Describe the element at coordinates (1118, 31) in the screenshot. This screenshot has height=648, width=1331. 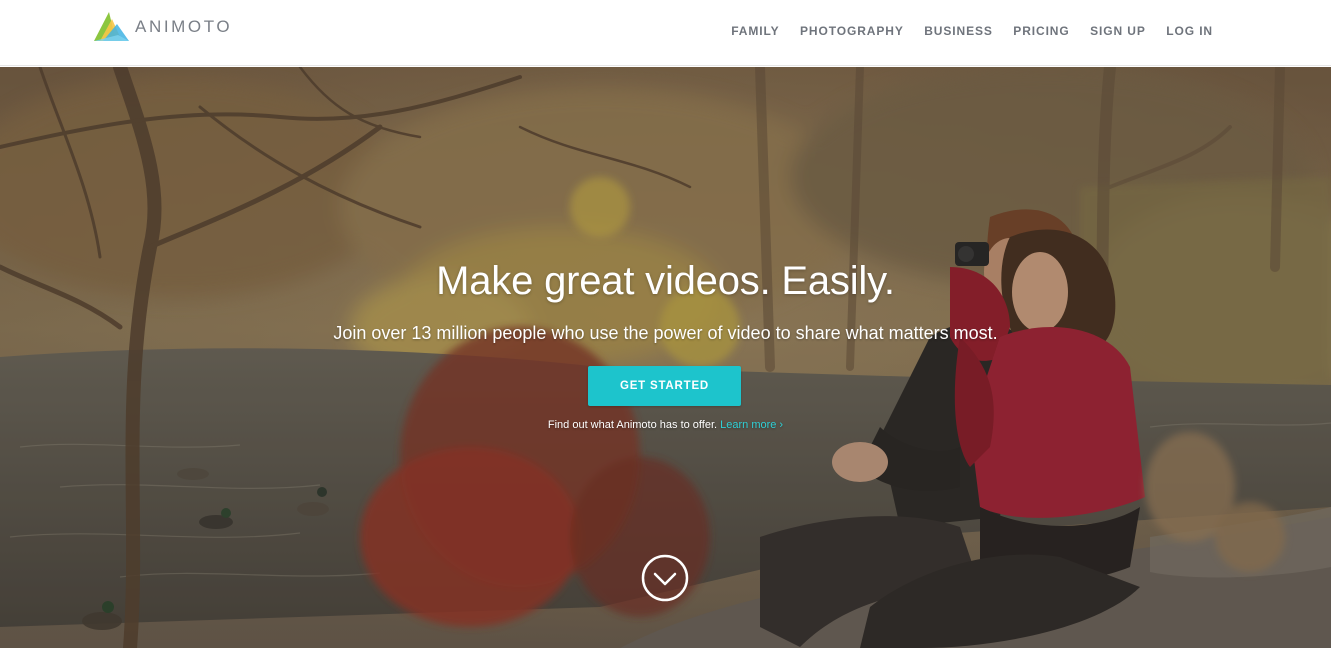
I see `nav-item-sign-up: SIGN UP` at that location.